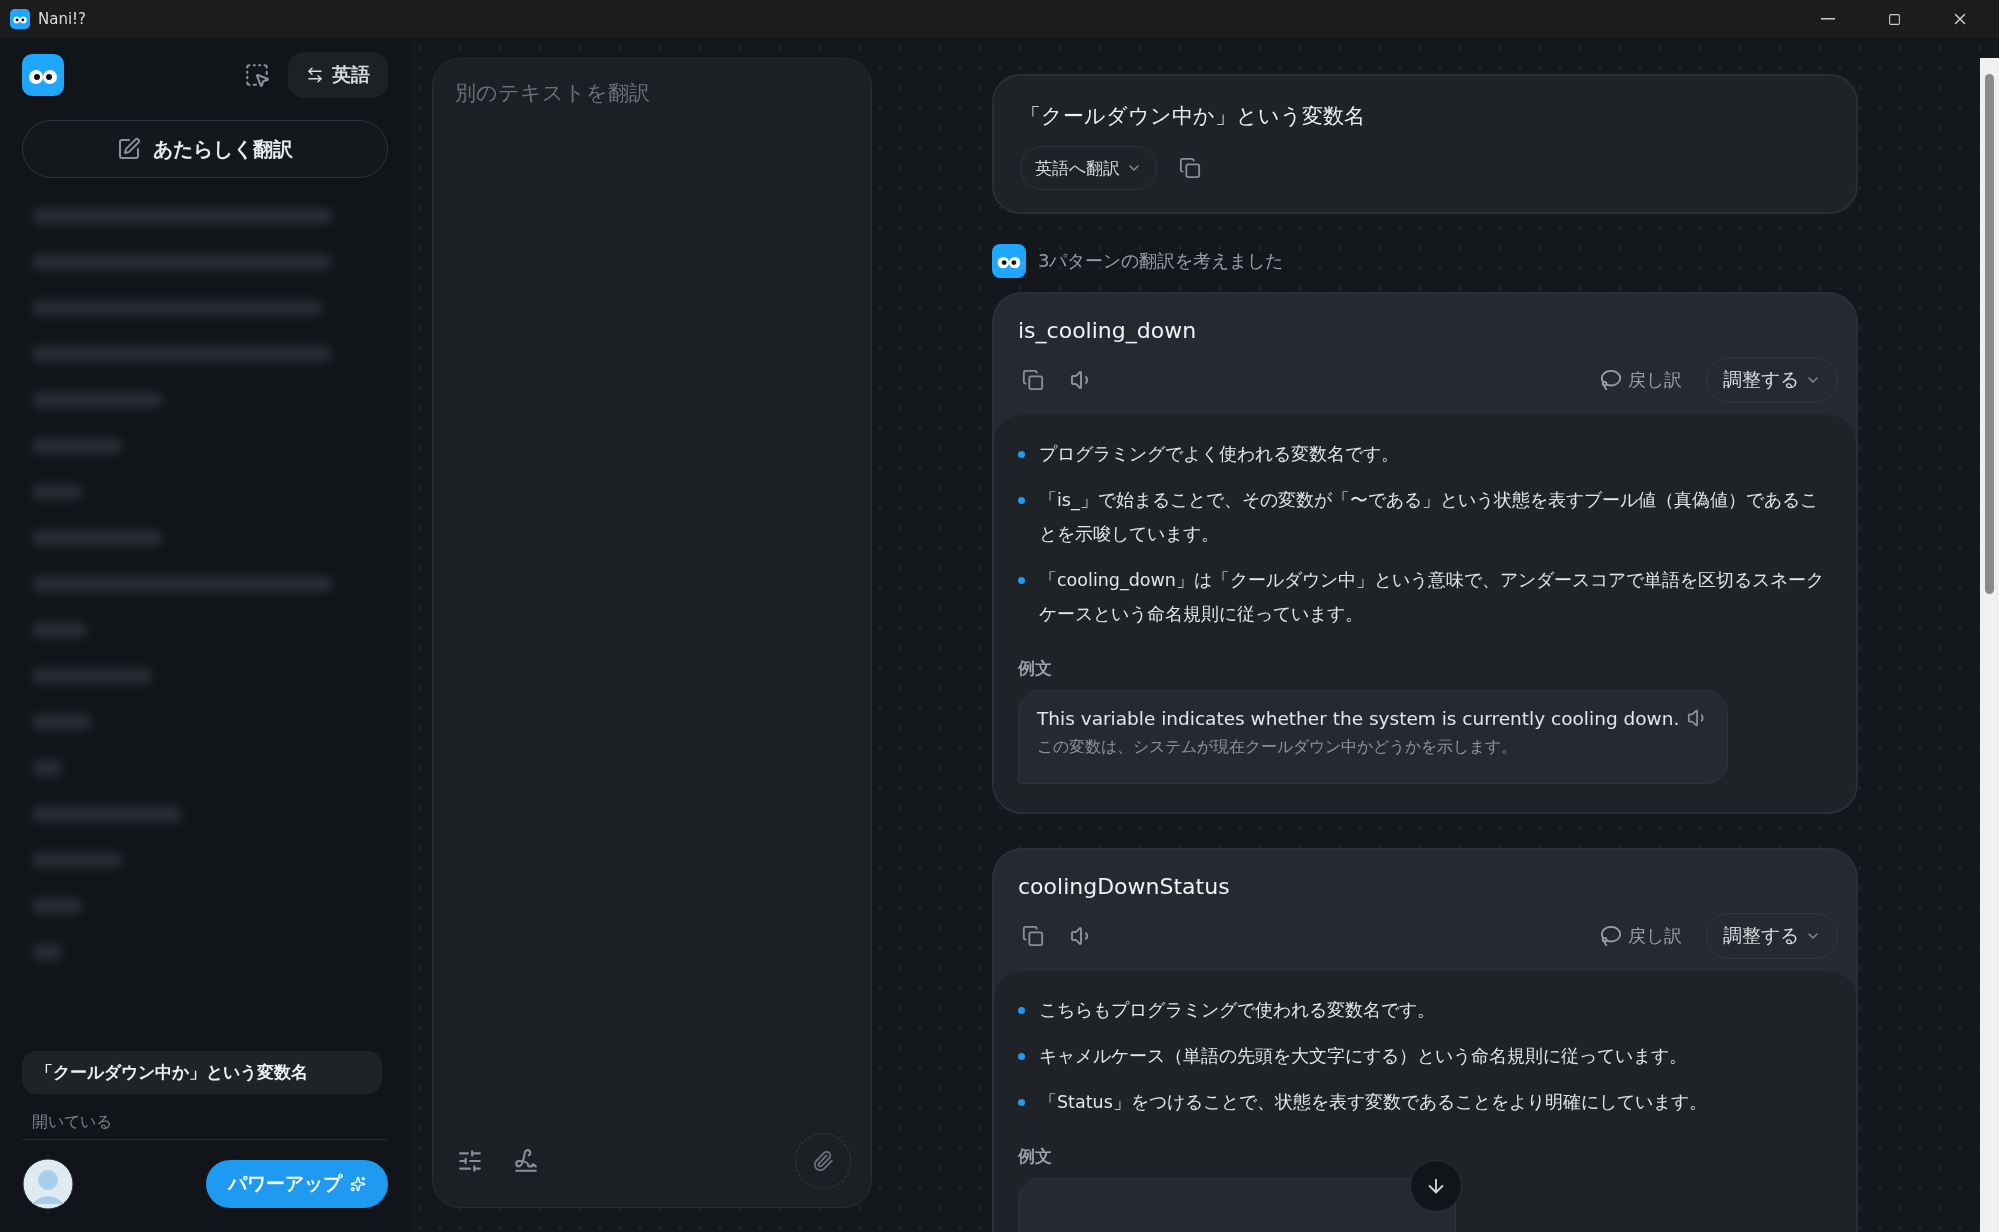 This screenshot has width=1999, height=1232. Describe the element at coordinates (1161, 261) in the screenshot. I see `result-summary: 3パターンの翻訳を考えました` at that location.